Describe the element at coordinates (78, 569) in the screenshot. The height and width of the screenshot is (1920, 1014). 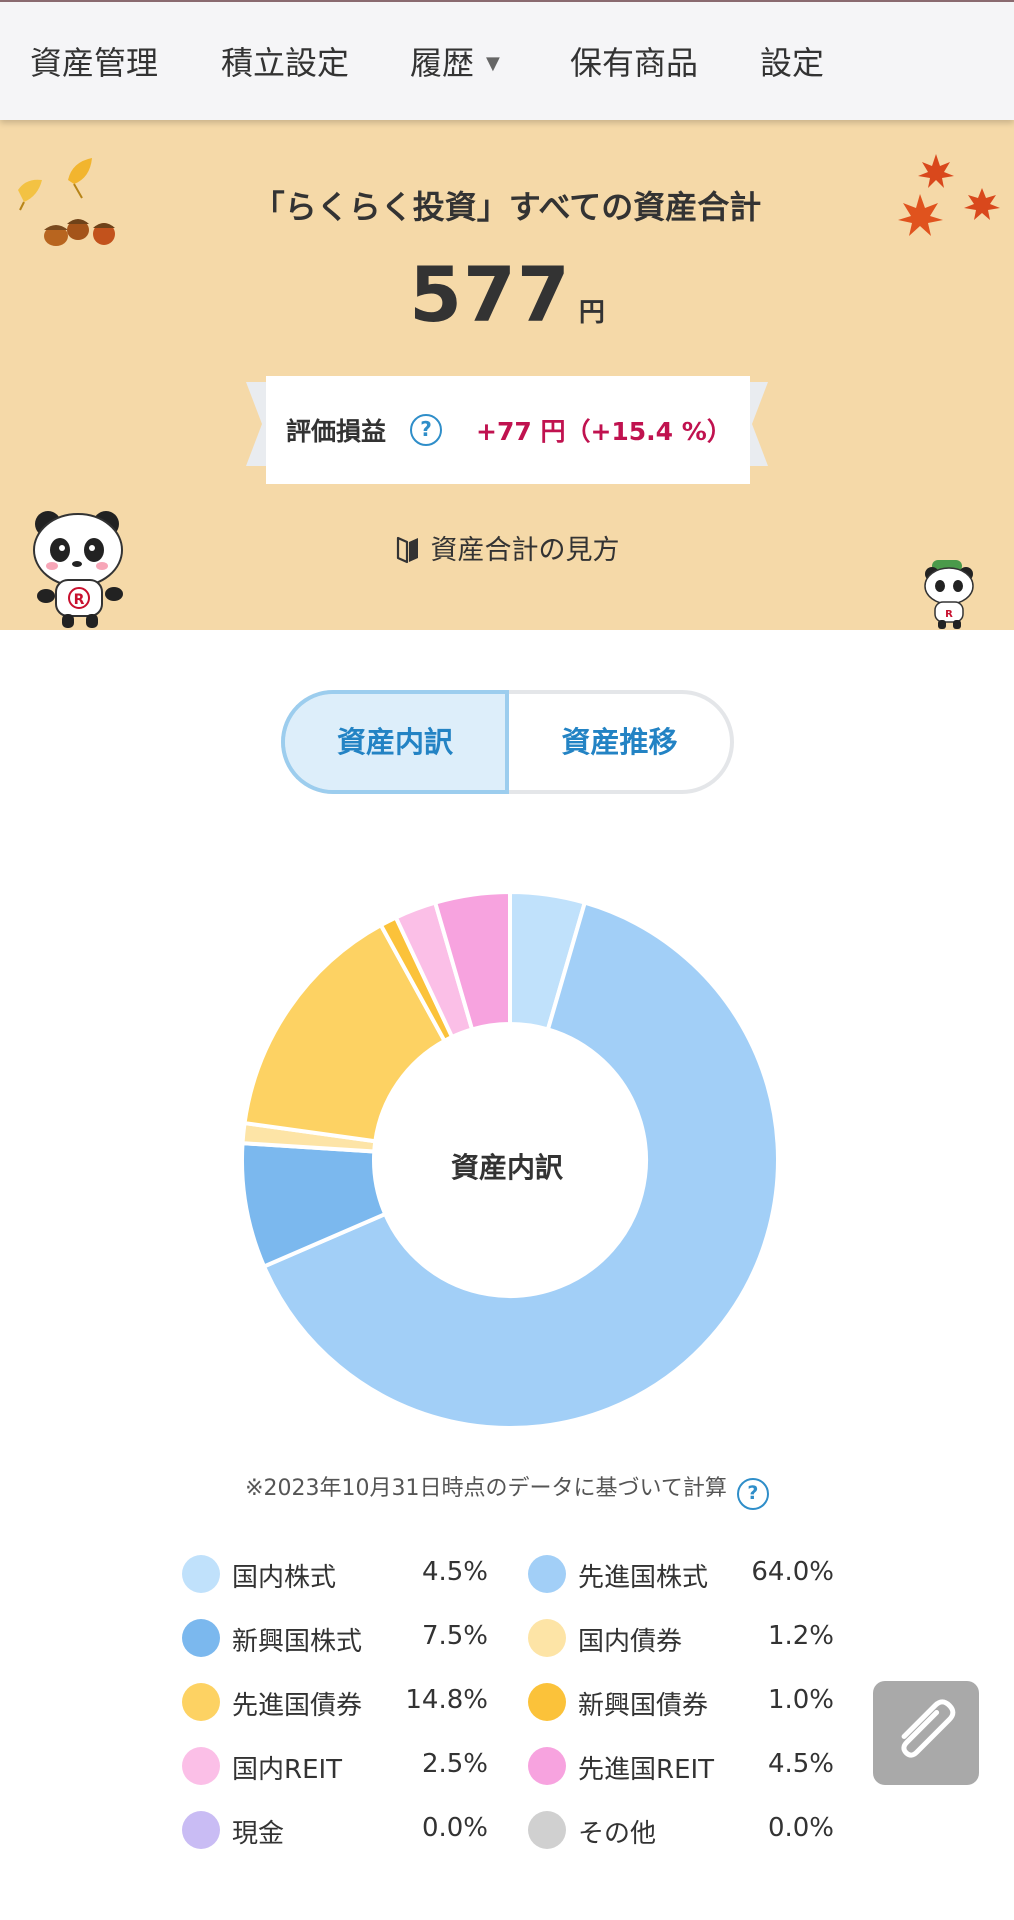
I see `panda-mascot-illustration: R` at that location.